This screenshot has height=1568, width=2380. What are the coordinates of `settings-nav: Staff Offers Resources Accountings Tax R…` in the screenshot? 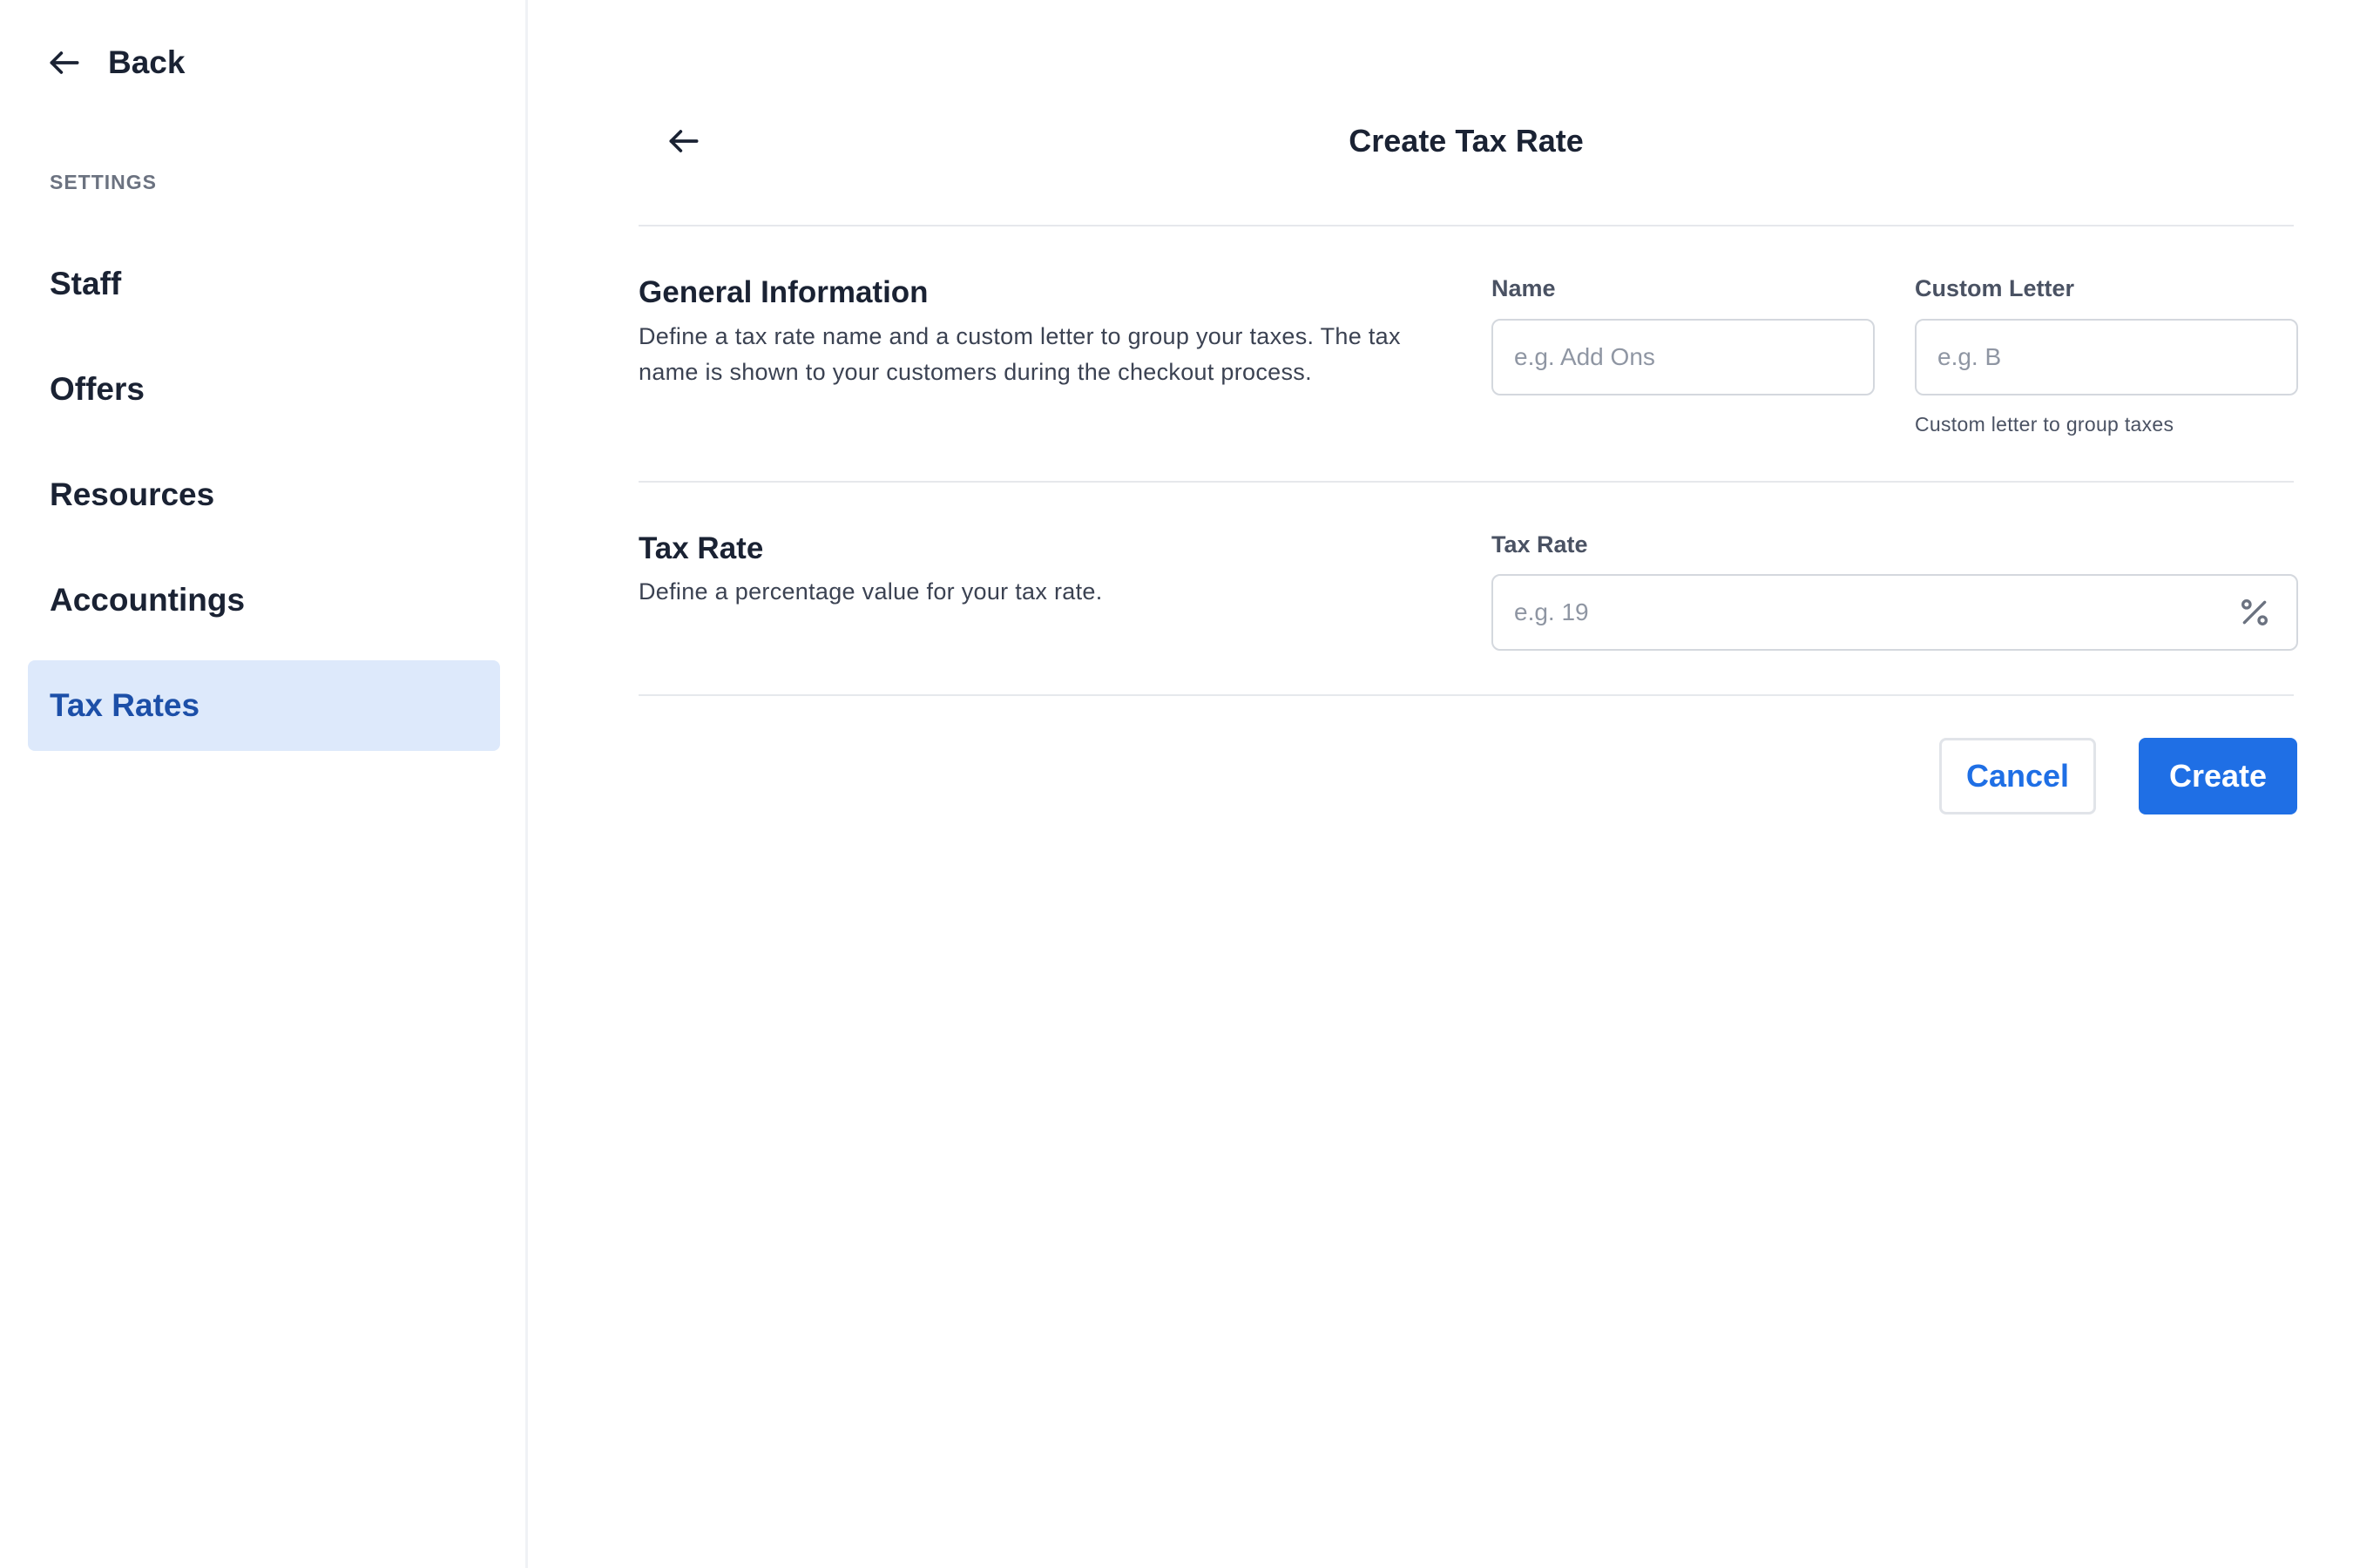 It's located at (264, 502).